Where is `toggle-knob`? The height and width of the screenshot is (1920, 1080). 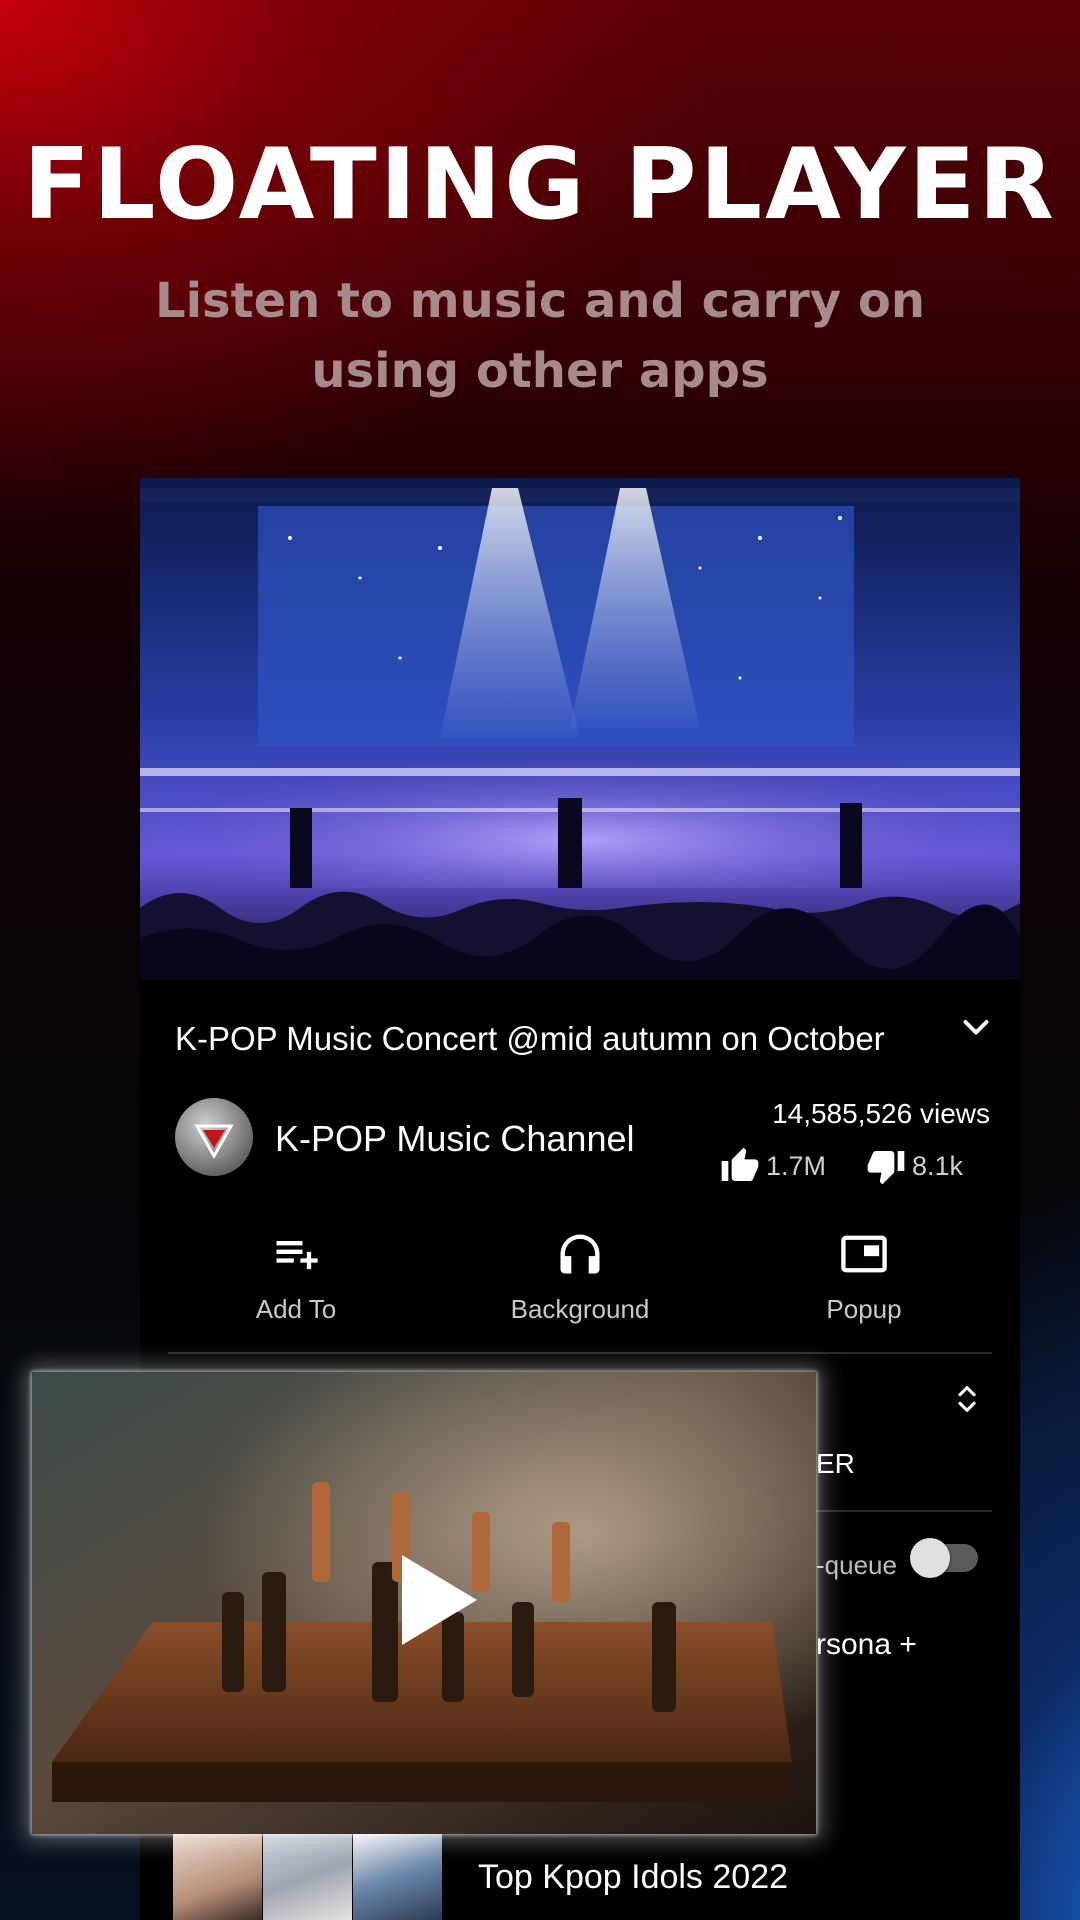 toggle-knob is located at coordinates (930, 1558).